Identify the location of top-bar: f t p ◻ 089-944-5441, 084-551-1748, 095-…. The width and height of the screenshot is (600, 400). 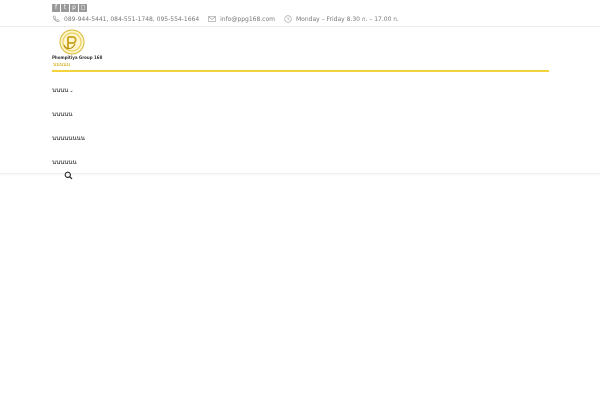
(300, 13).